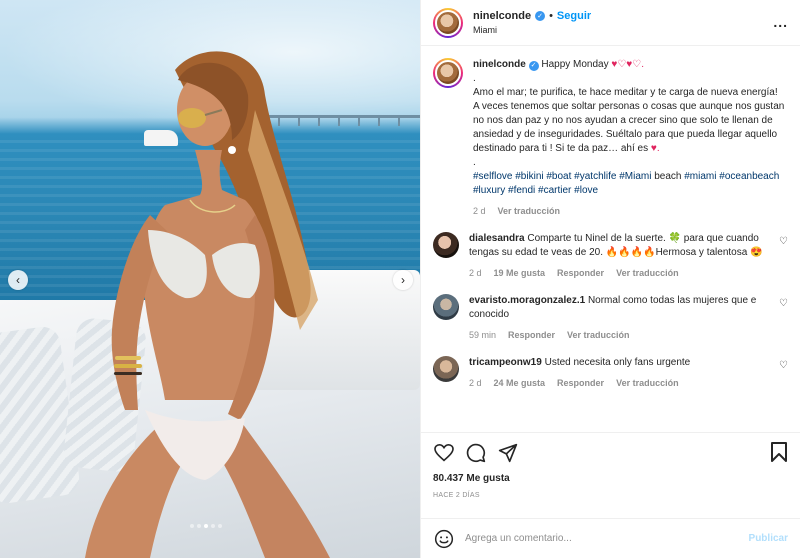 Image resolution: width=800 pixels, height=558 pixels. I want to click on caption-hearts: ♥♡♥♡., so click(627, 64).